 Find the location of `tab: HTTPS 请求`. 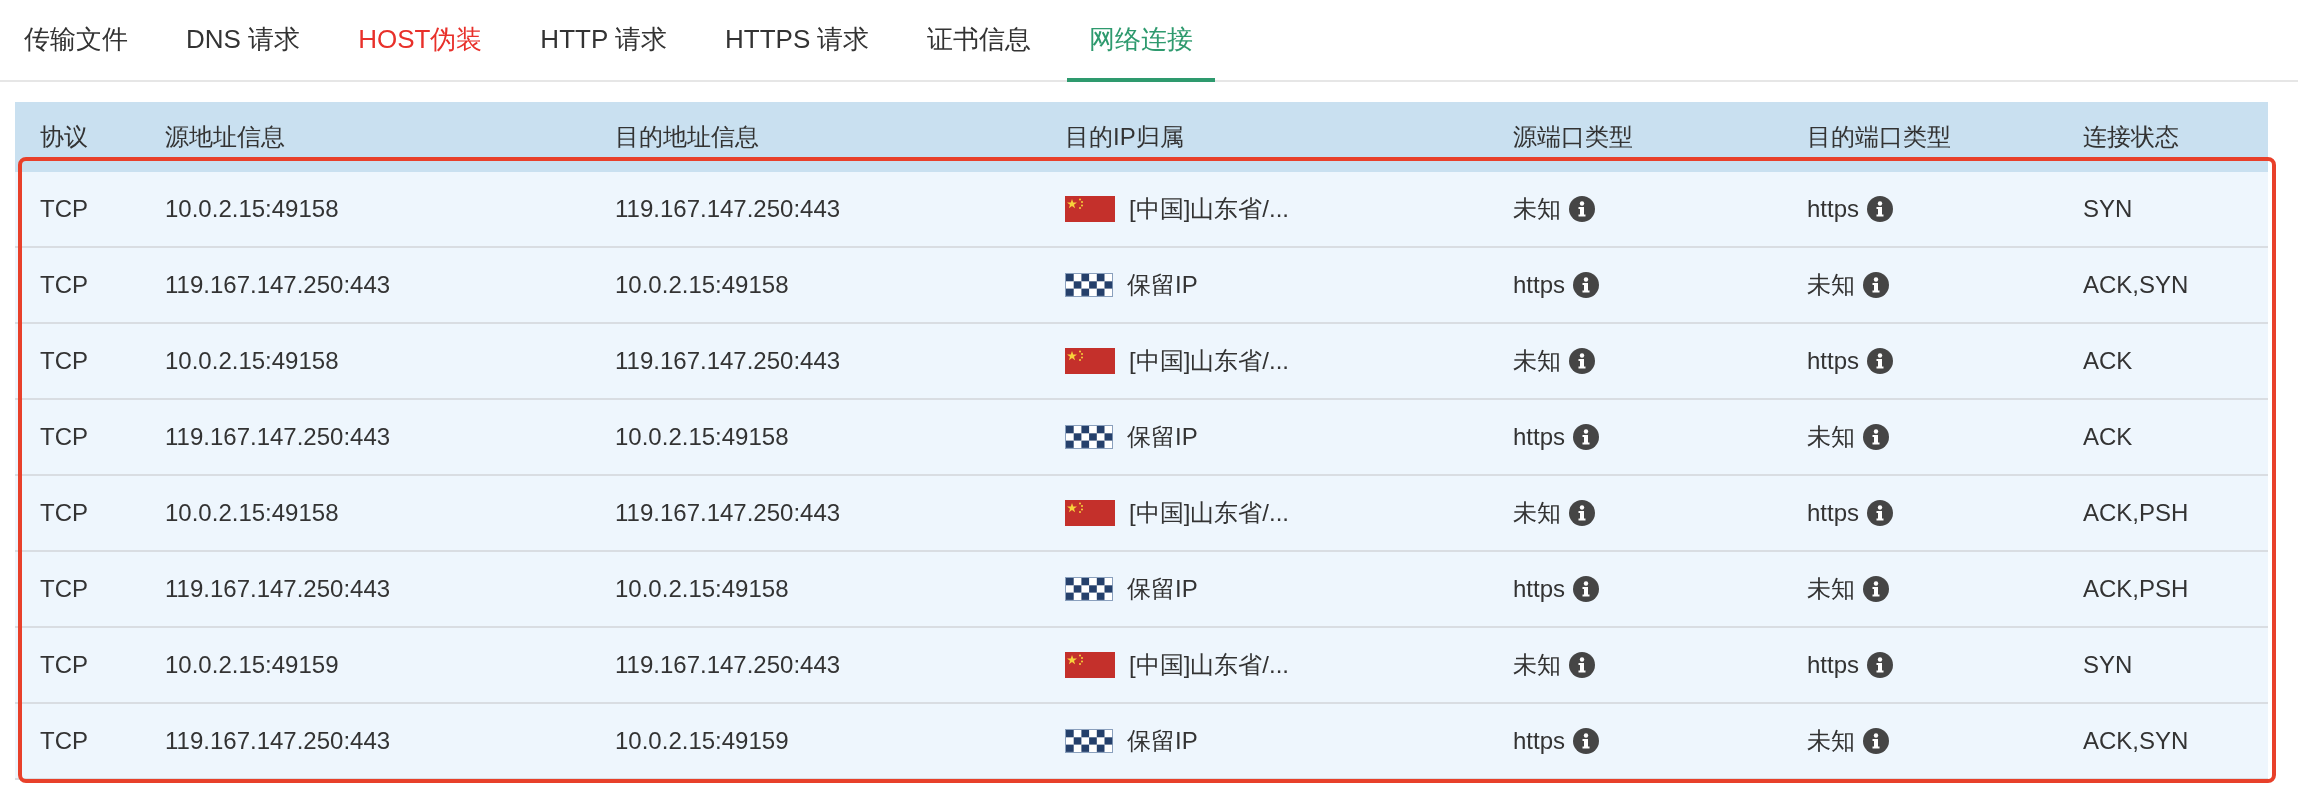

tab: HTTPS 请求 is located at coordinates (797, 41).